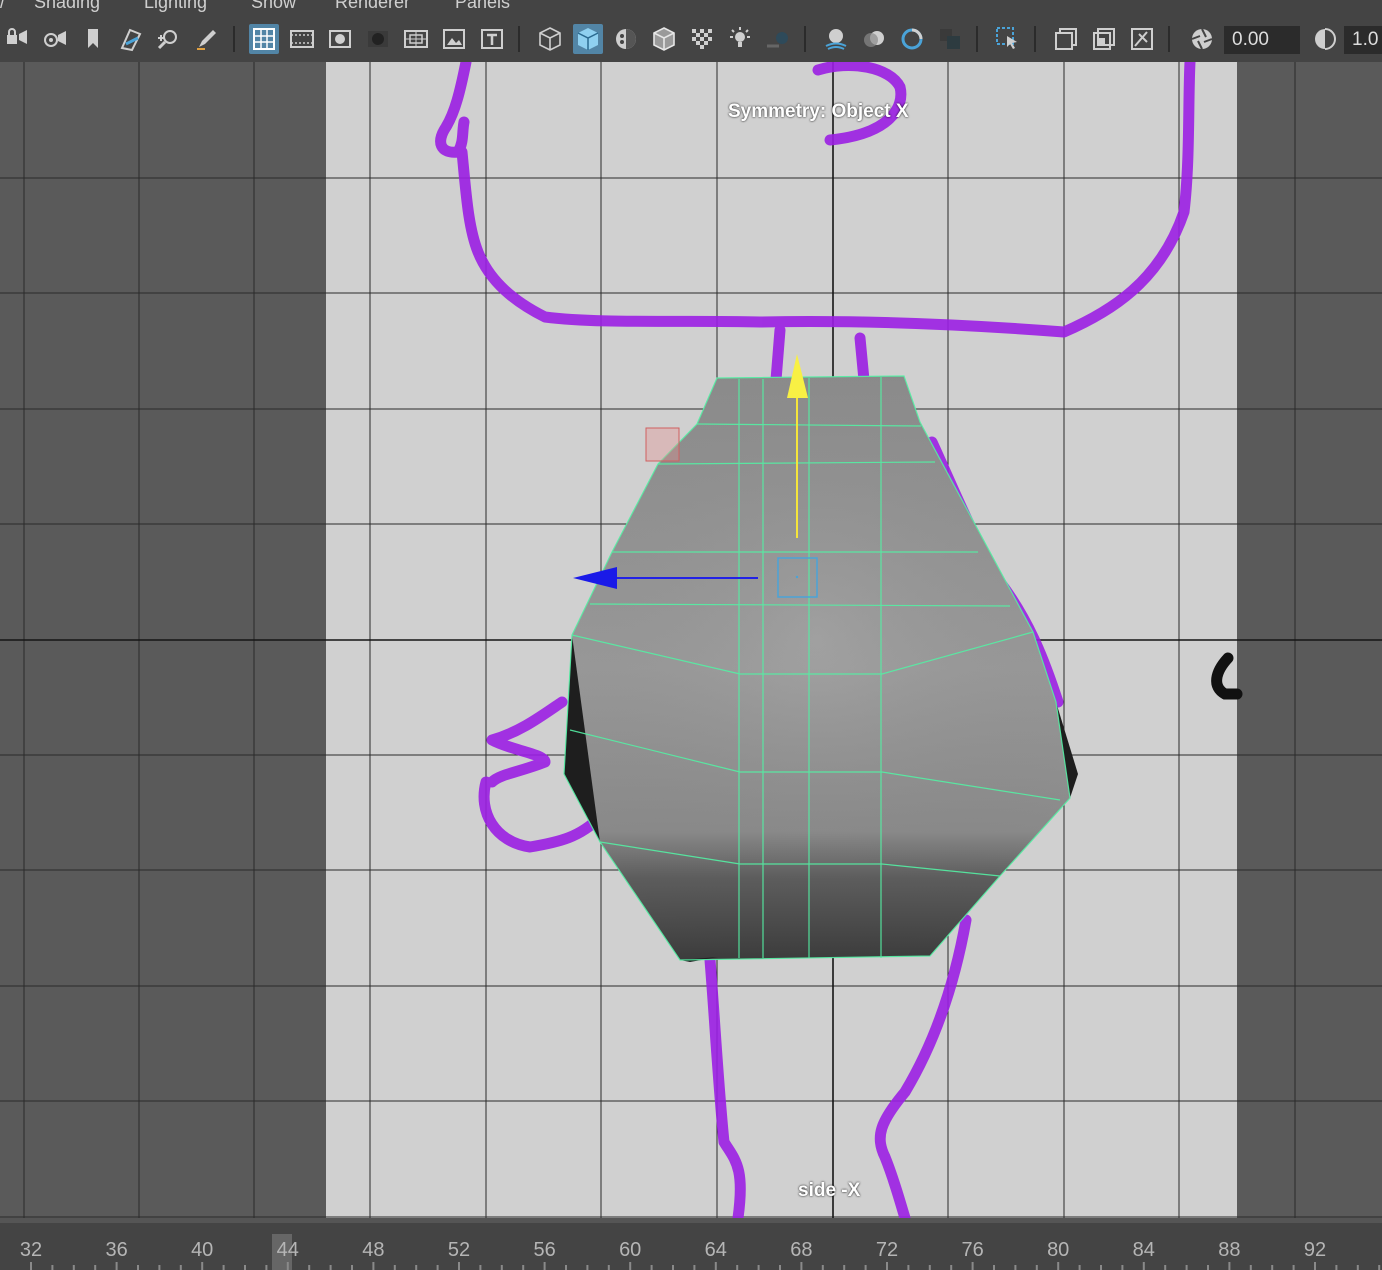 The width and height of the screenshot is (1382, 1270). I want to click on camera-name-label: side -X, so click(829, 1190).